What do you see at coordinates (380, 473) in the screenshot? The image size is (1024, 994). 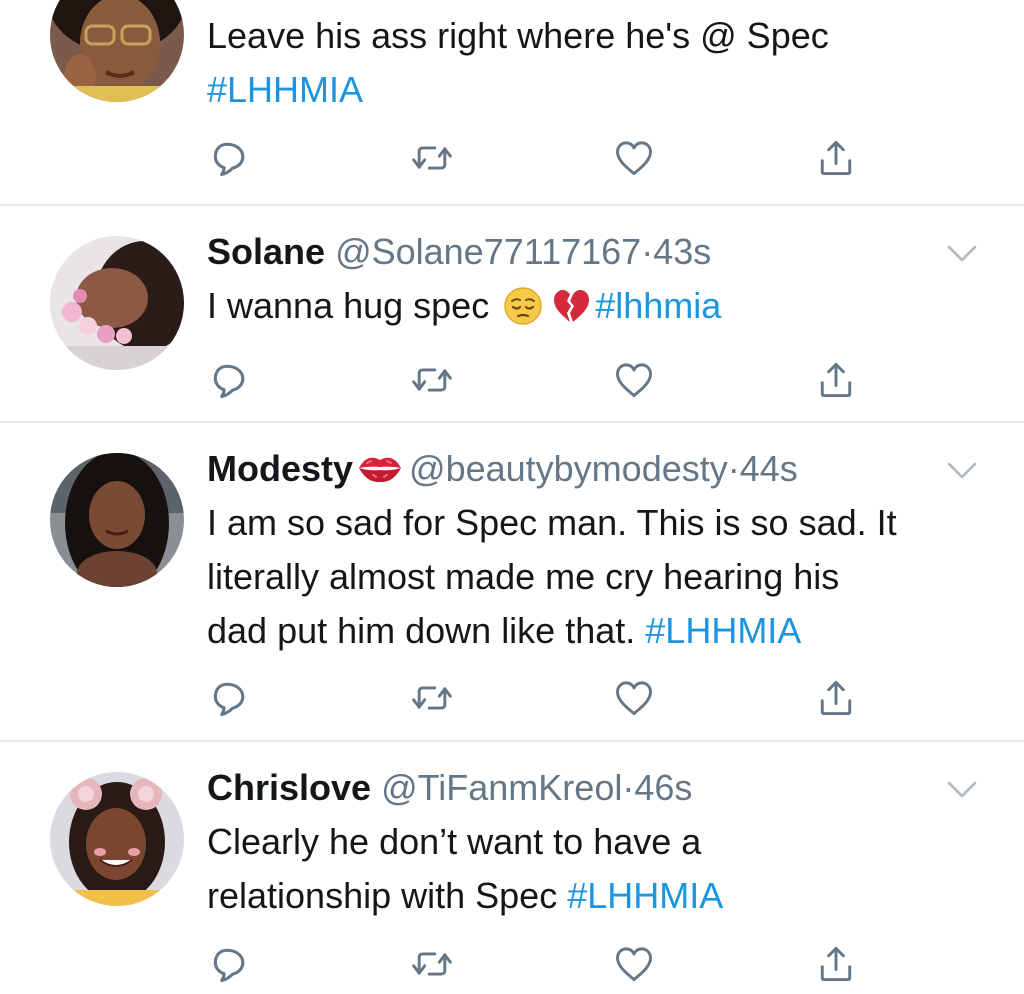 I see `kiss-mark-icon` at bounding box center [380, 473].